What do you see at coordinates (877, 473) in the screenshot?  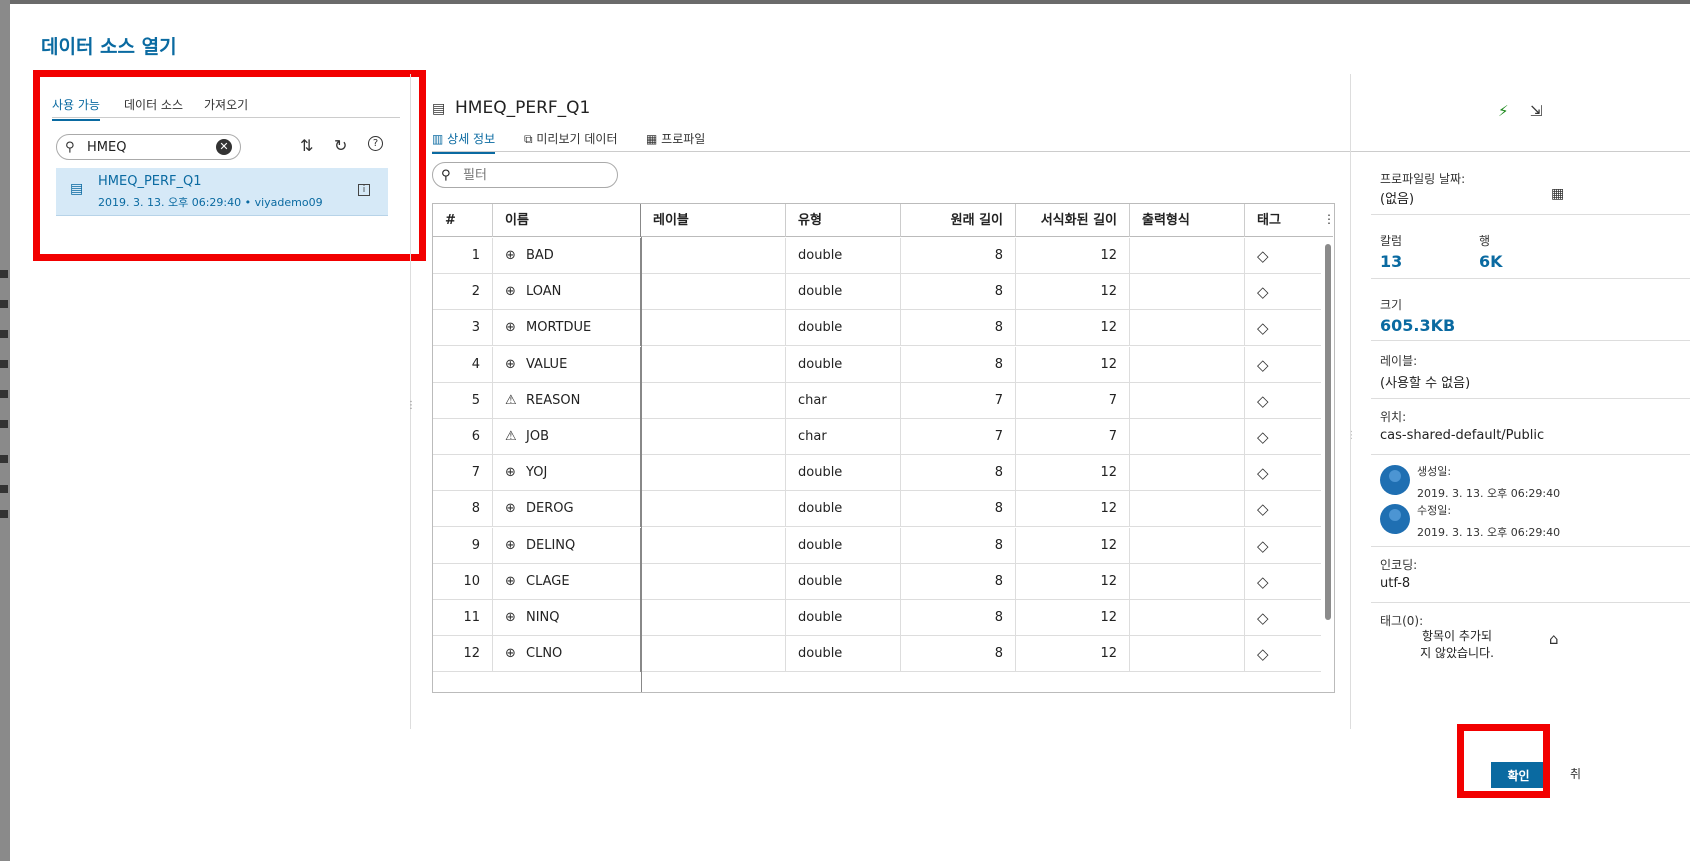 I see `table-row: 7 ⊕ YOJ double 8 12 ◇` at bounding box center [877, 473].